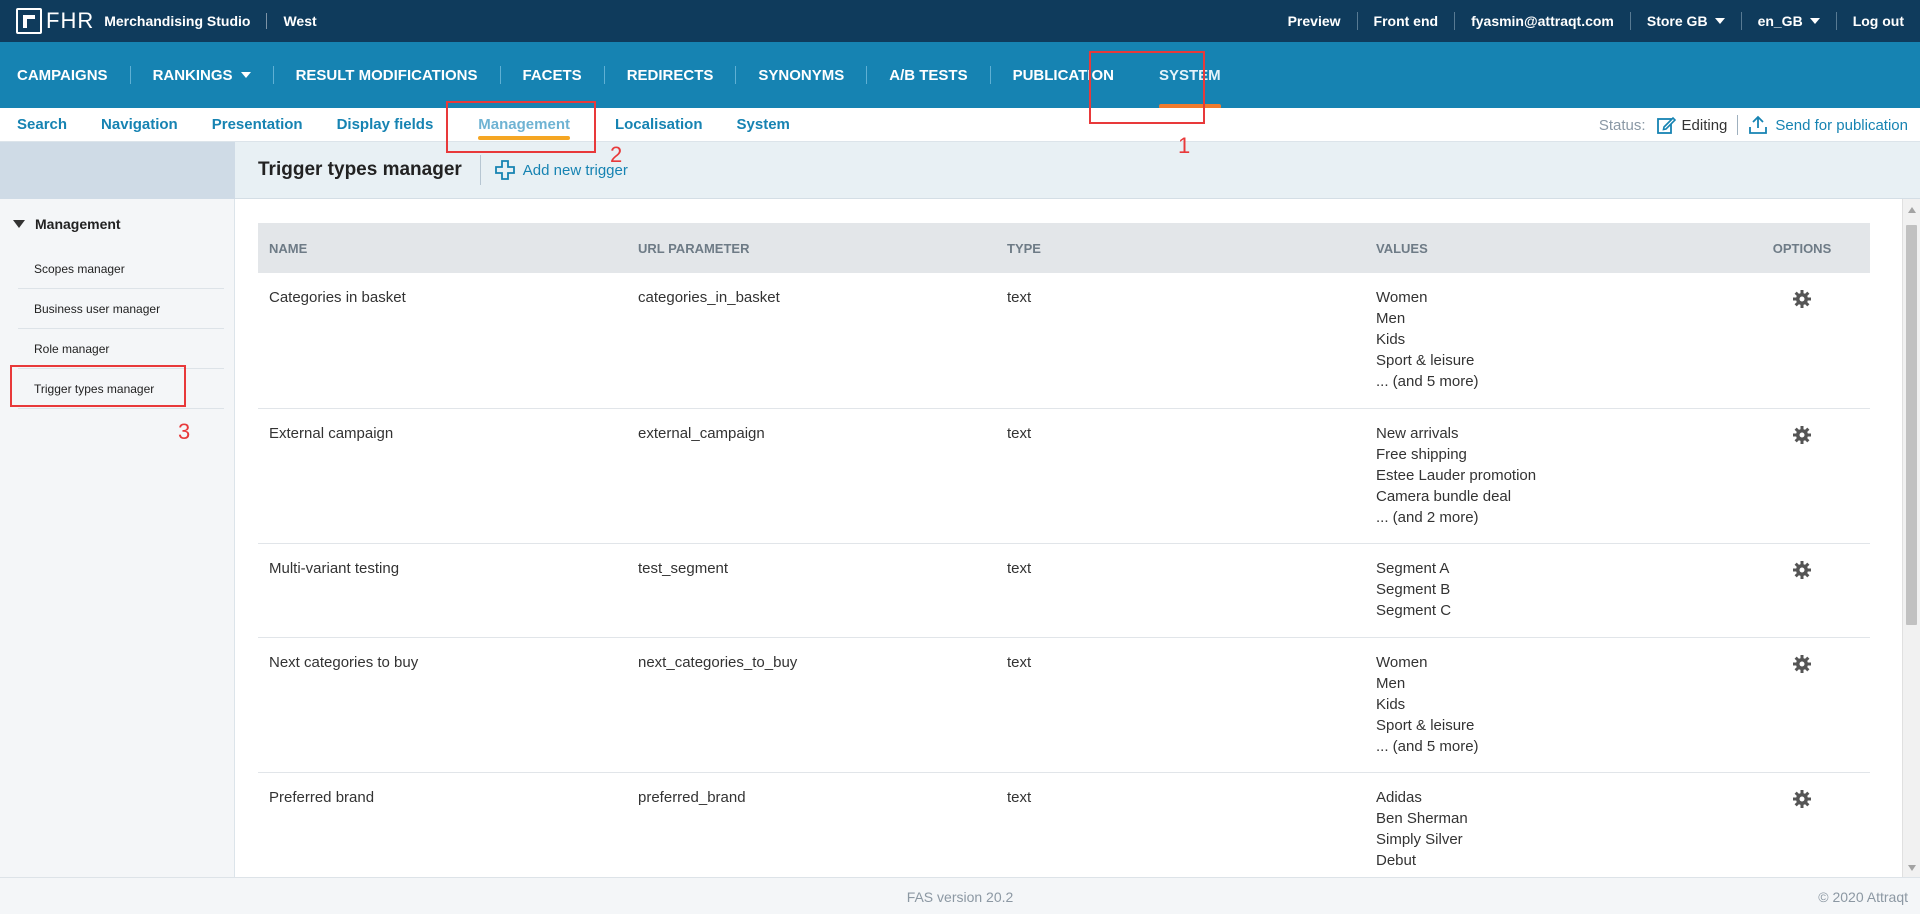  Describe the element at coordinates (1549, 590) in the screenshot. I see `cell-values: Segment A Segment B Segment C` at that location.